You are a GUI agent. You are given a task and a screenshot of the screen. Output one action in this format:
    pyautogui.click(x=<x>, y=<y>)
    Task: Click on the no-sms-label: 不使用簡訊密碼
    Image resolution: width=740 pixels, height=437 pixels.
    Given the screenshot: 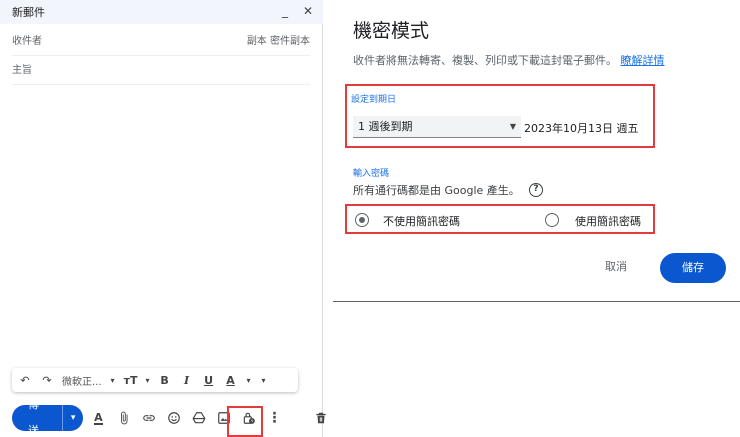 What is the action you would take?
    pyautogui.click(x=421, y=221)
    